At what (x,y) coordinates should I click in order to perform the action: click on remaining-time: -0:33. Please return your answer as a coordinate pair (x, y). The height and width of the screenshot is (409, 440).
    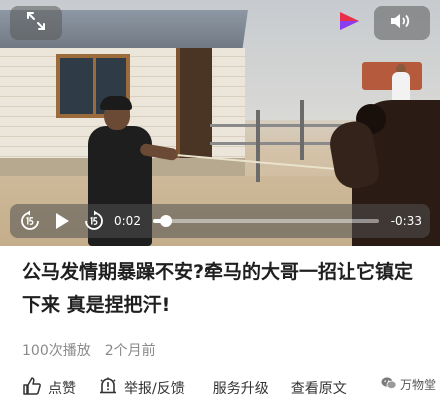
    Looking at the image, I should click on (406, 221).